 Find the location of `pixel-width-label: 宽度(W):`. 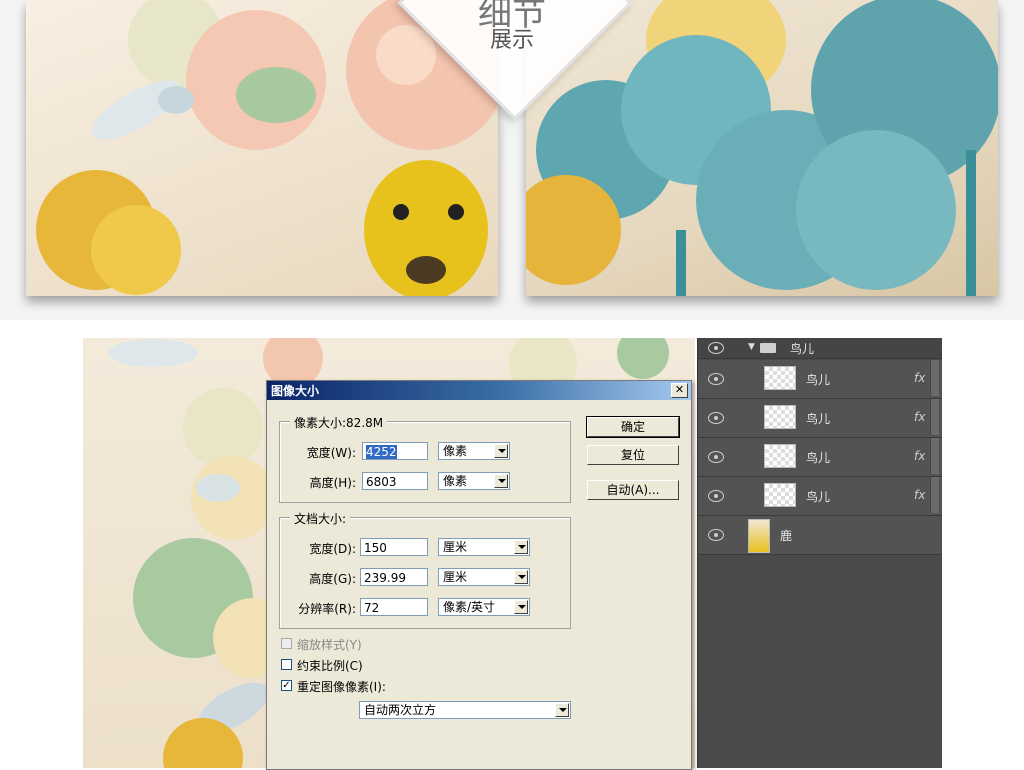

pixel-width-label: 宽度(W): is located at coordinates (331, 453).